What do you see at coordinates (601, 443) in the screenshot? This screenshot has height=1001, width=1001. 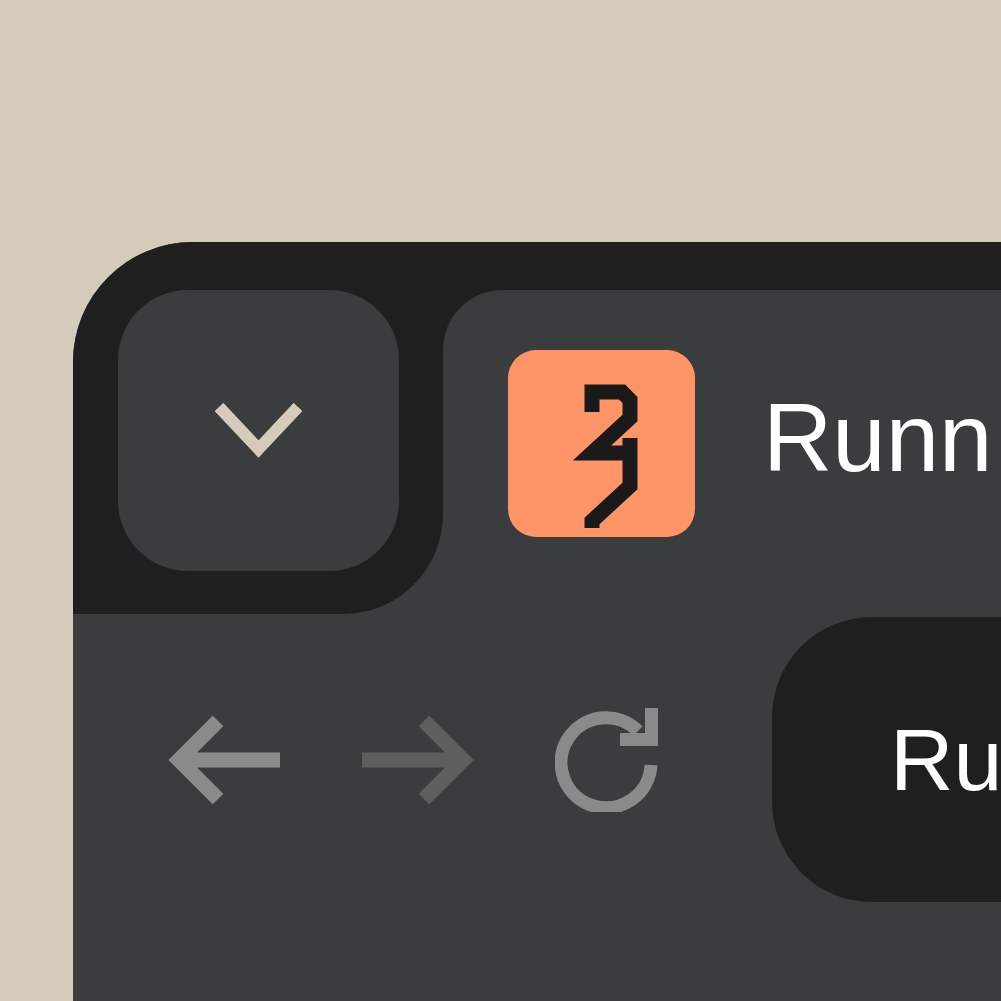 I see `site-logo-icon` at bounding box center [601, 443].